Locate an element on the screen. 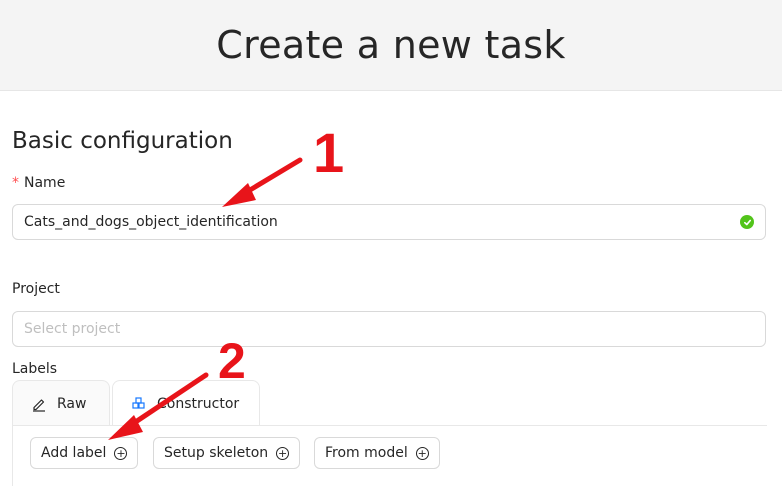 The width and height of the screenshot is (782, 486). annotation-number-2: 2 is located at coordinates (232, 361).